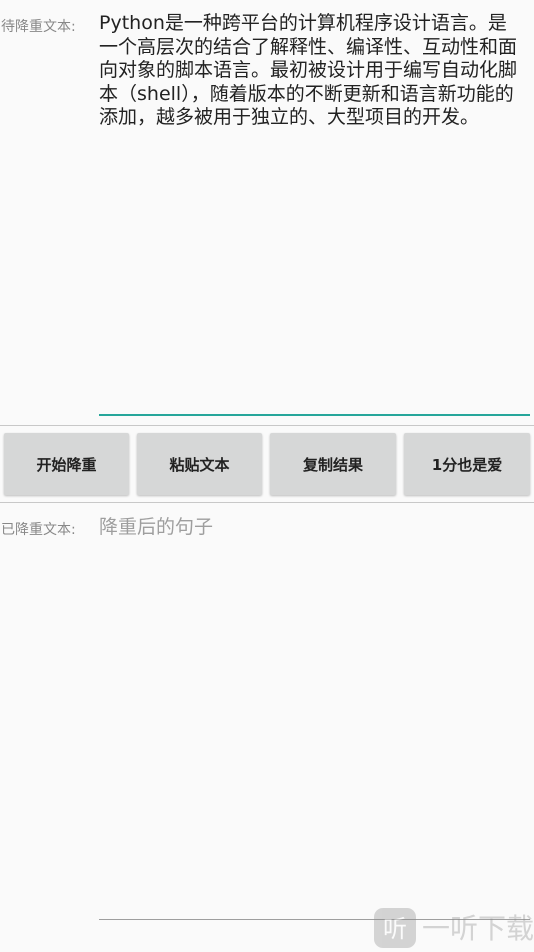  Describe the element at coordinates (199, 464) in the screenshot. I see `paste-text-button: 粘贴文本` at that location.